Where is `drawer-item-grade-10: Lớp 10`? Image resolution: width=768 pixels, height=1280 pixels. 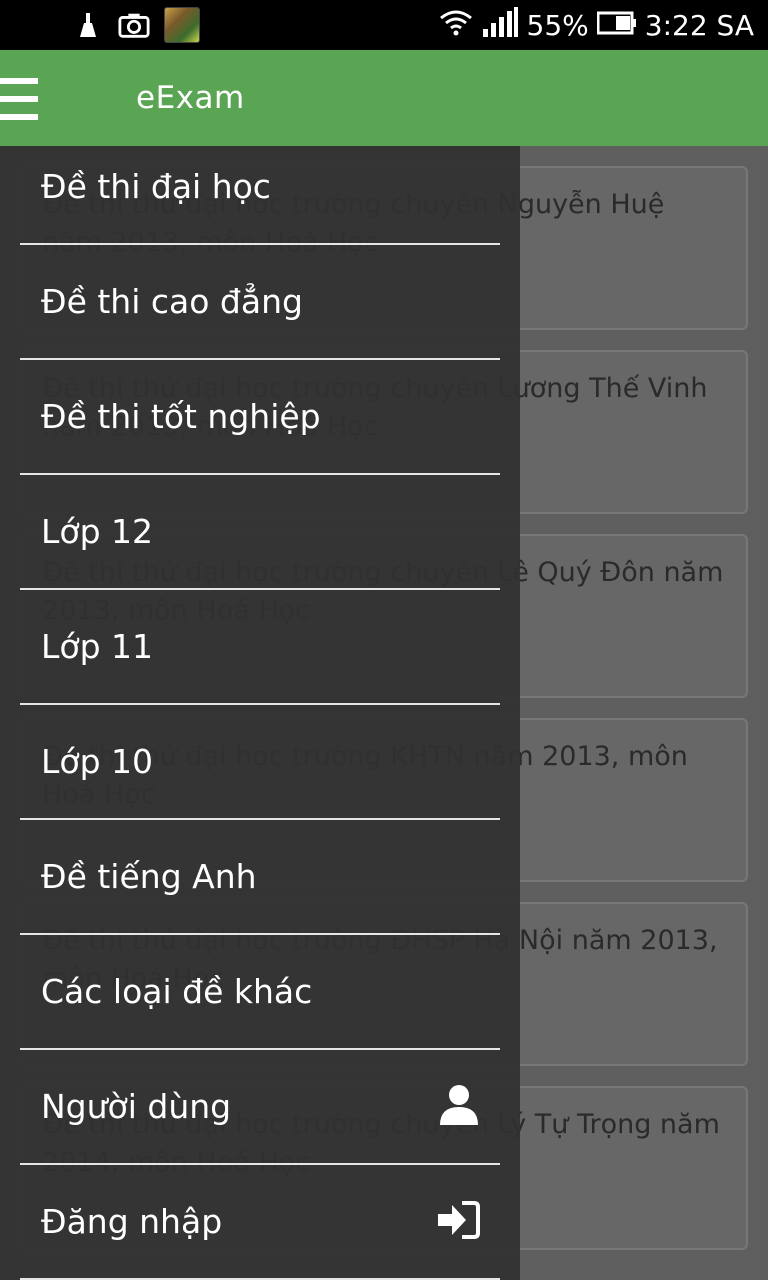
drawer-item-grade-10: Lớp 10 is located at coordinates (260, 762).